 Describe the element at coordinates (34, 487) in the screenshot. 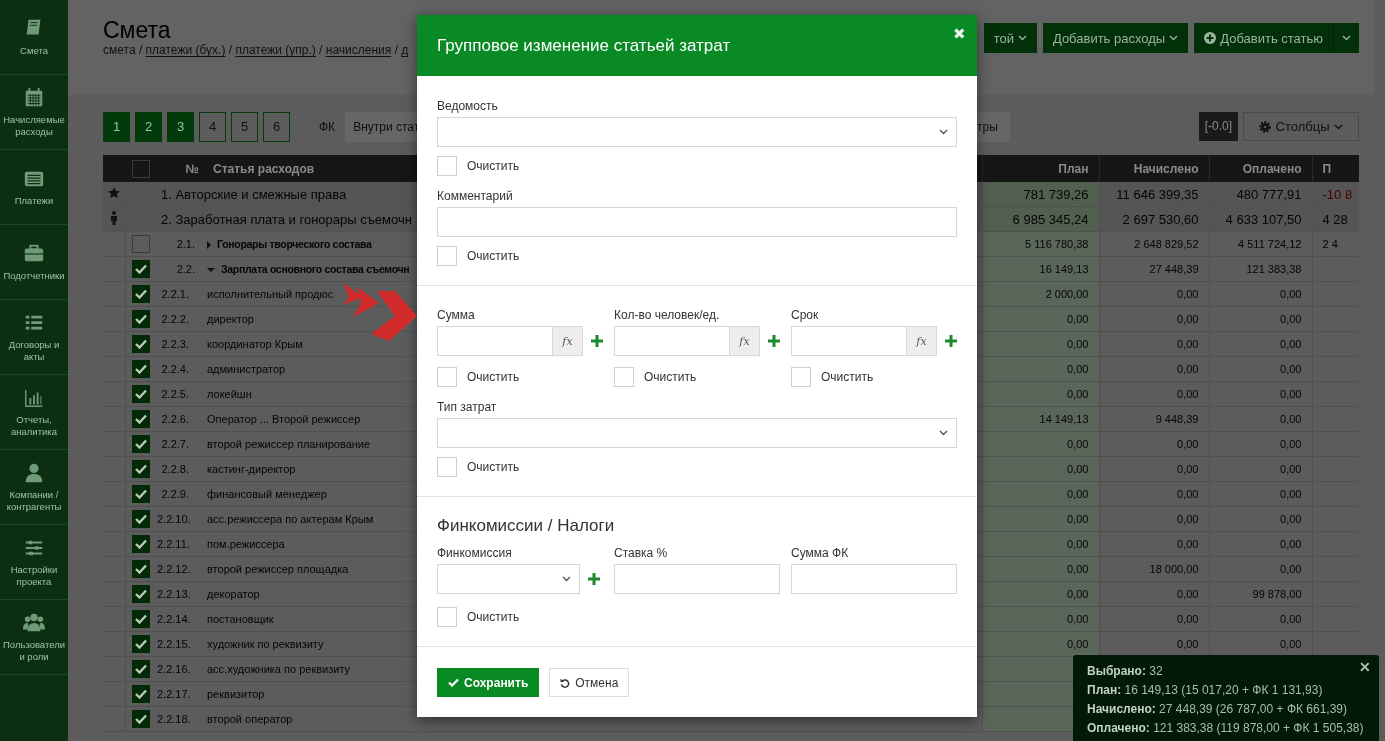

I see `sidebar-item: Компании / контрагенты` at that location.